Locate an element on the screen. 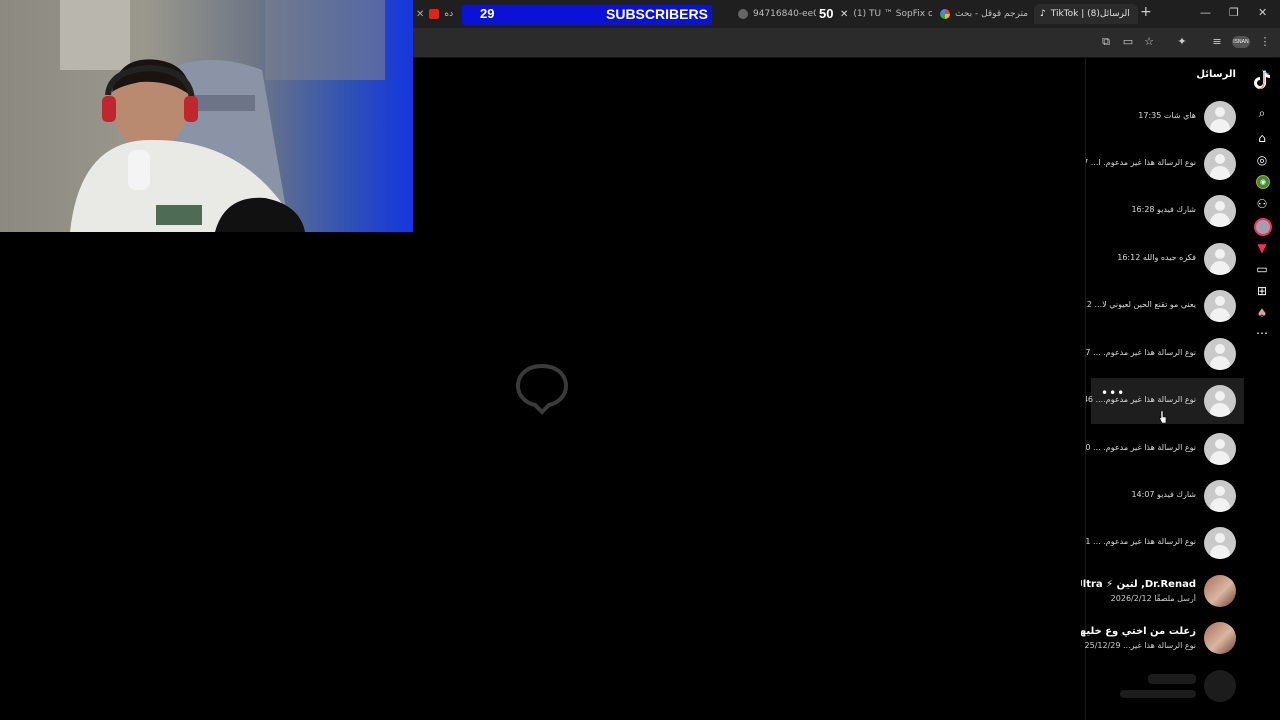  minimize-button: — is located at coordinates (1205, 12).